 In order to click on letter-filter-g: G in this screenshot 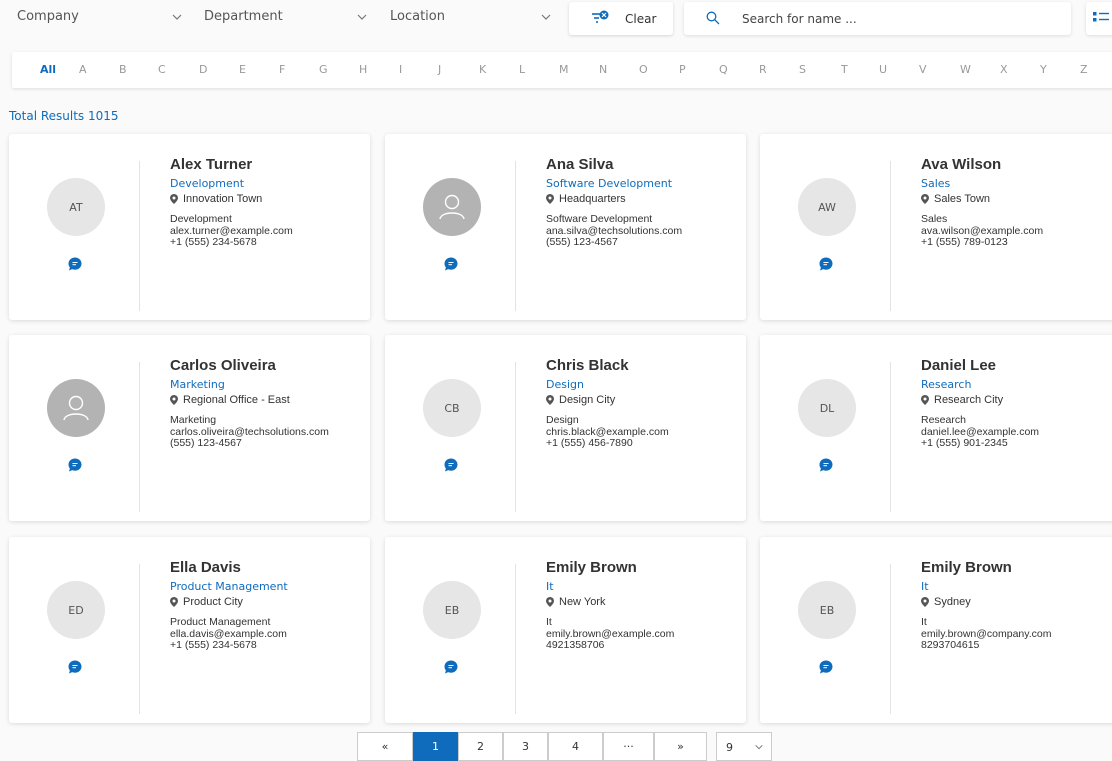, I will do `click(323, 69)`.